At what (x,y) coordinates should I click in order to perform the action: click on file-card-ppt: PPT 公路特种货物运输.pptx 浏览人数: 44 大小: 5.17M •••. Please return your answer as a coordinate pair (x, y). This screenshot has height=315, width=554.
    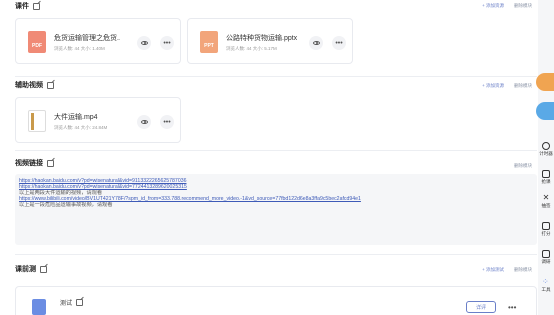
    Looking at the image, I should click on (270, 41).